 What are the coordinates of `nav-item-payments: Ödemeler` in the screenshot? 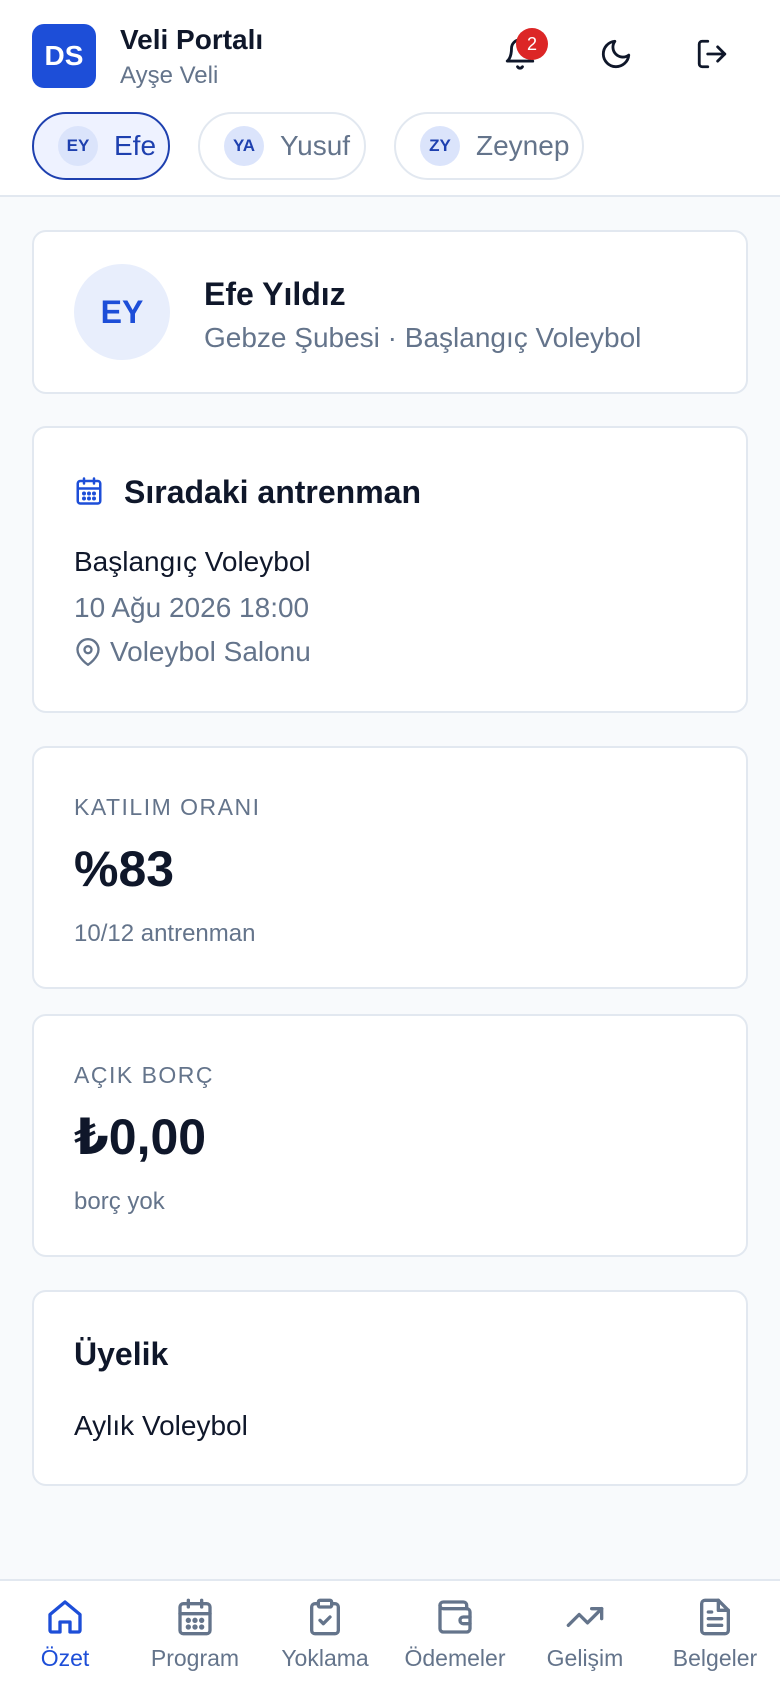 It's located at (455, 1634).